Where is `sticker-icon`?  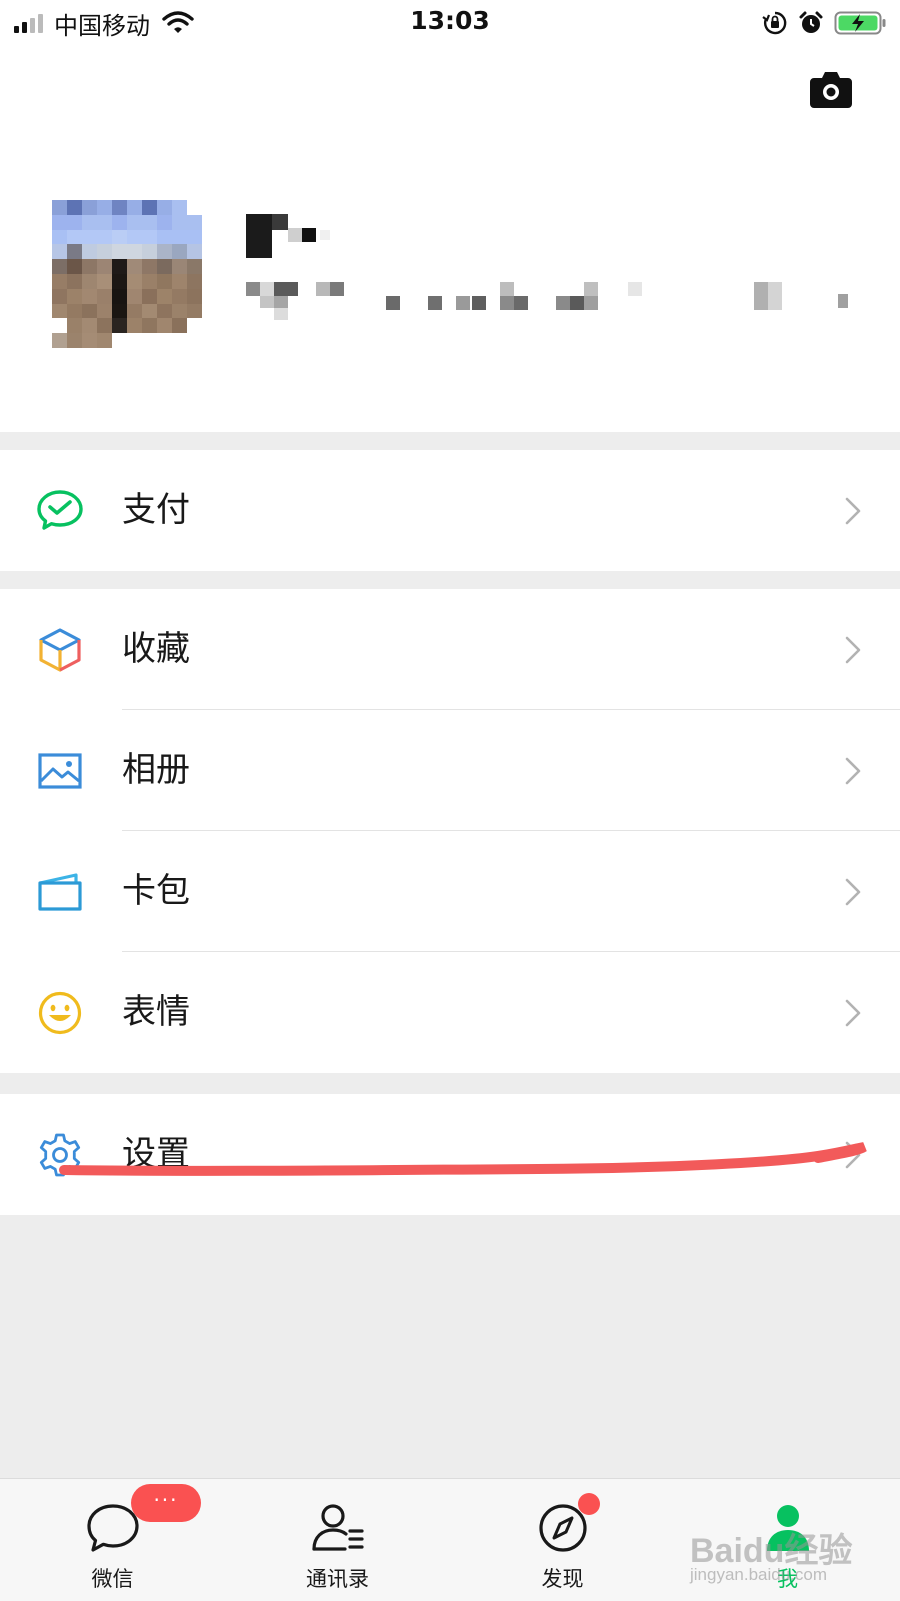
sticker-icon is located at coordinates (60, 1013).